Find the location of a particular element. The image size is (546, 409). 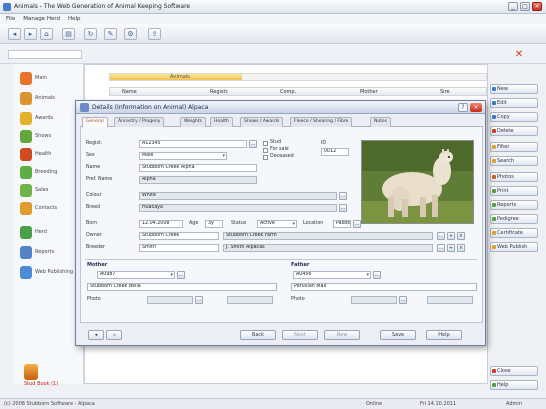

close-button: × is located at coordinates (537, 6).